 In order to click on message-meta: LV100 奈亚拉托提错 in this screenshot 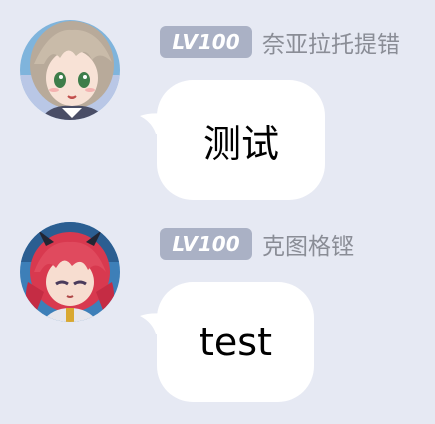, I will do `click(280, 42)`.